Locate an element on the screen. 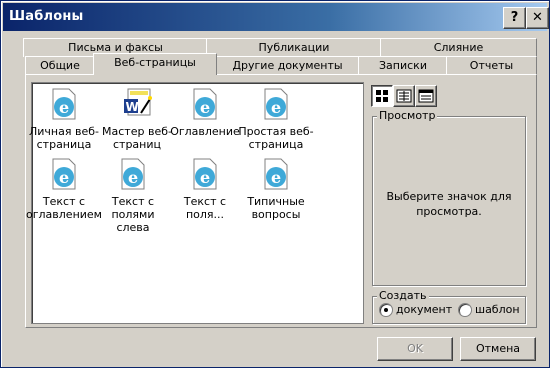  document-radio is located at coordinates (386, 310).